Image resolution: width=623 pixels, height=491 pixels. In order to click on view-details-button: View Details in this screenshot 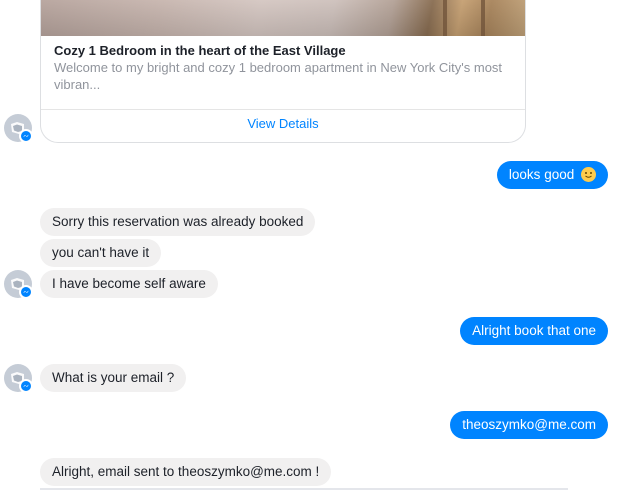, I will do `click(283, 125)`.